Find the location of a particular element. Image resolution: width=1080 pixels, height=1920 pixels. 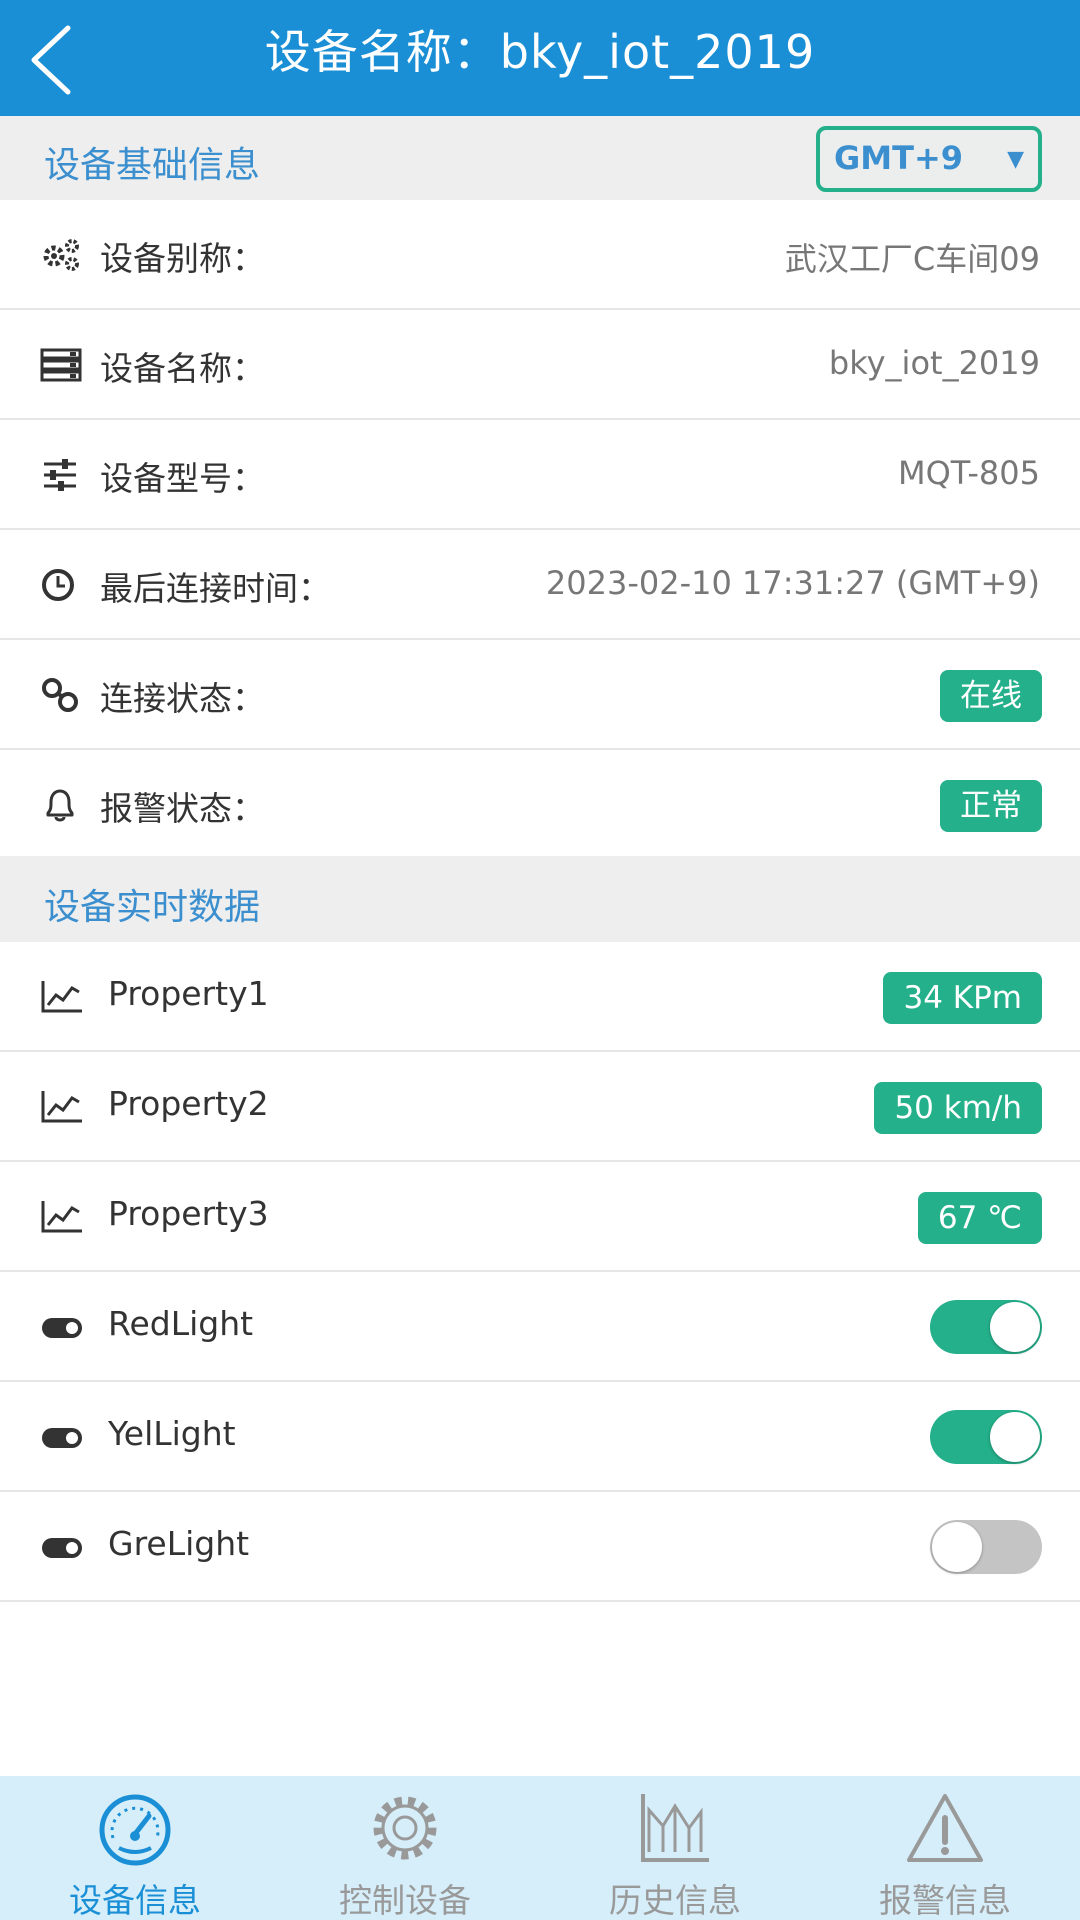

alarm-status-badge: 正常 is located at coordinates (991, 806).